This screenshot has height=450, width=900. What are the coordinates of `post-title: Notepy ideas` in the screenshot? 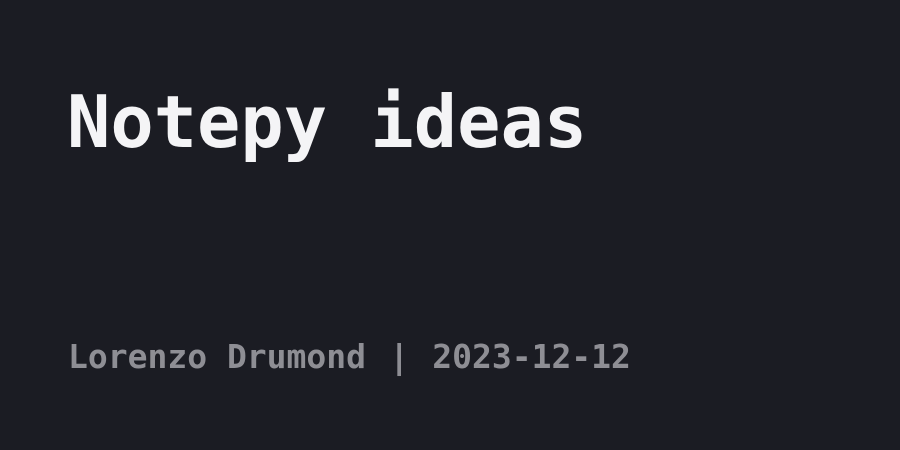 It's located at (327, 122).